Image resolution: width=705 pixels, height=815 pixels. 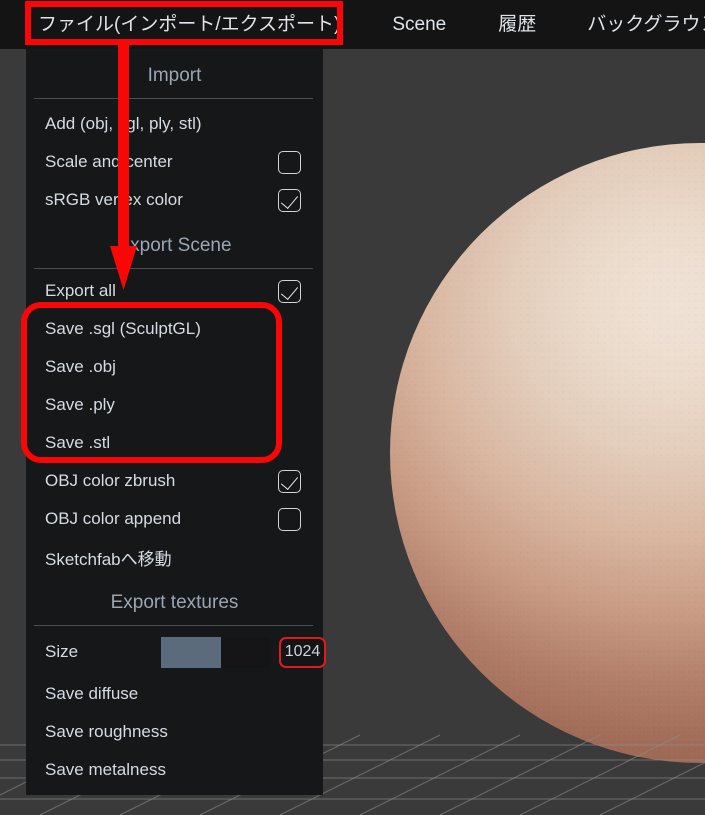 I want to click on menu-row-save-ply: Save .ply, so click(x=174, y=405).